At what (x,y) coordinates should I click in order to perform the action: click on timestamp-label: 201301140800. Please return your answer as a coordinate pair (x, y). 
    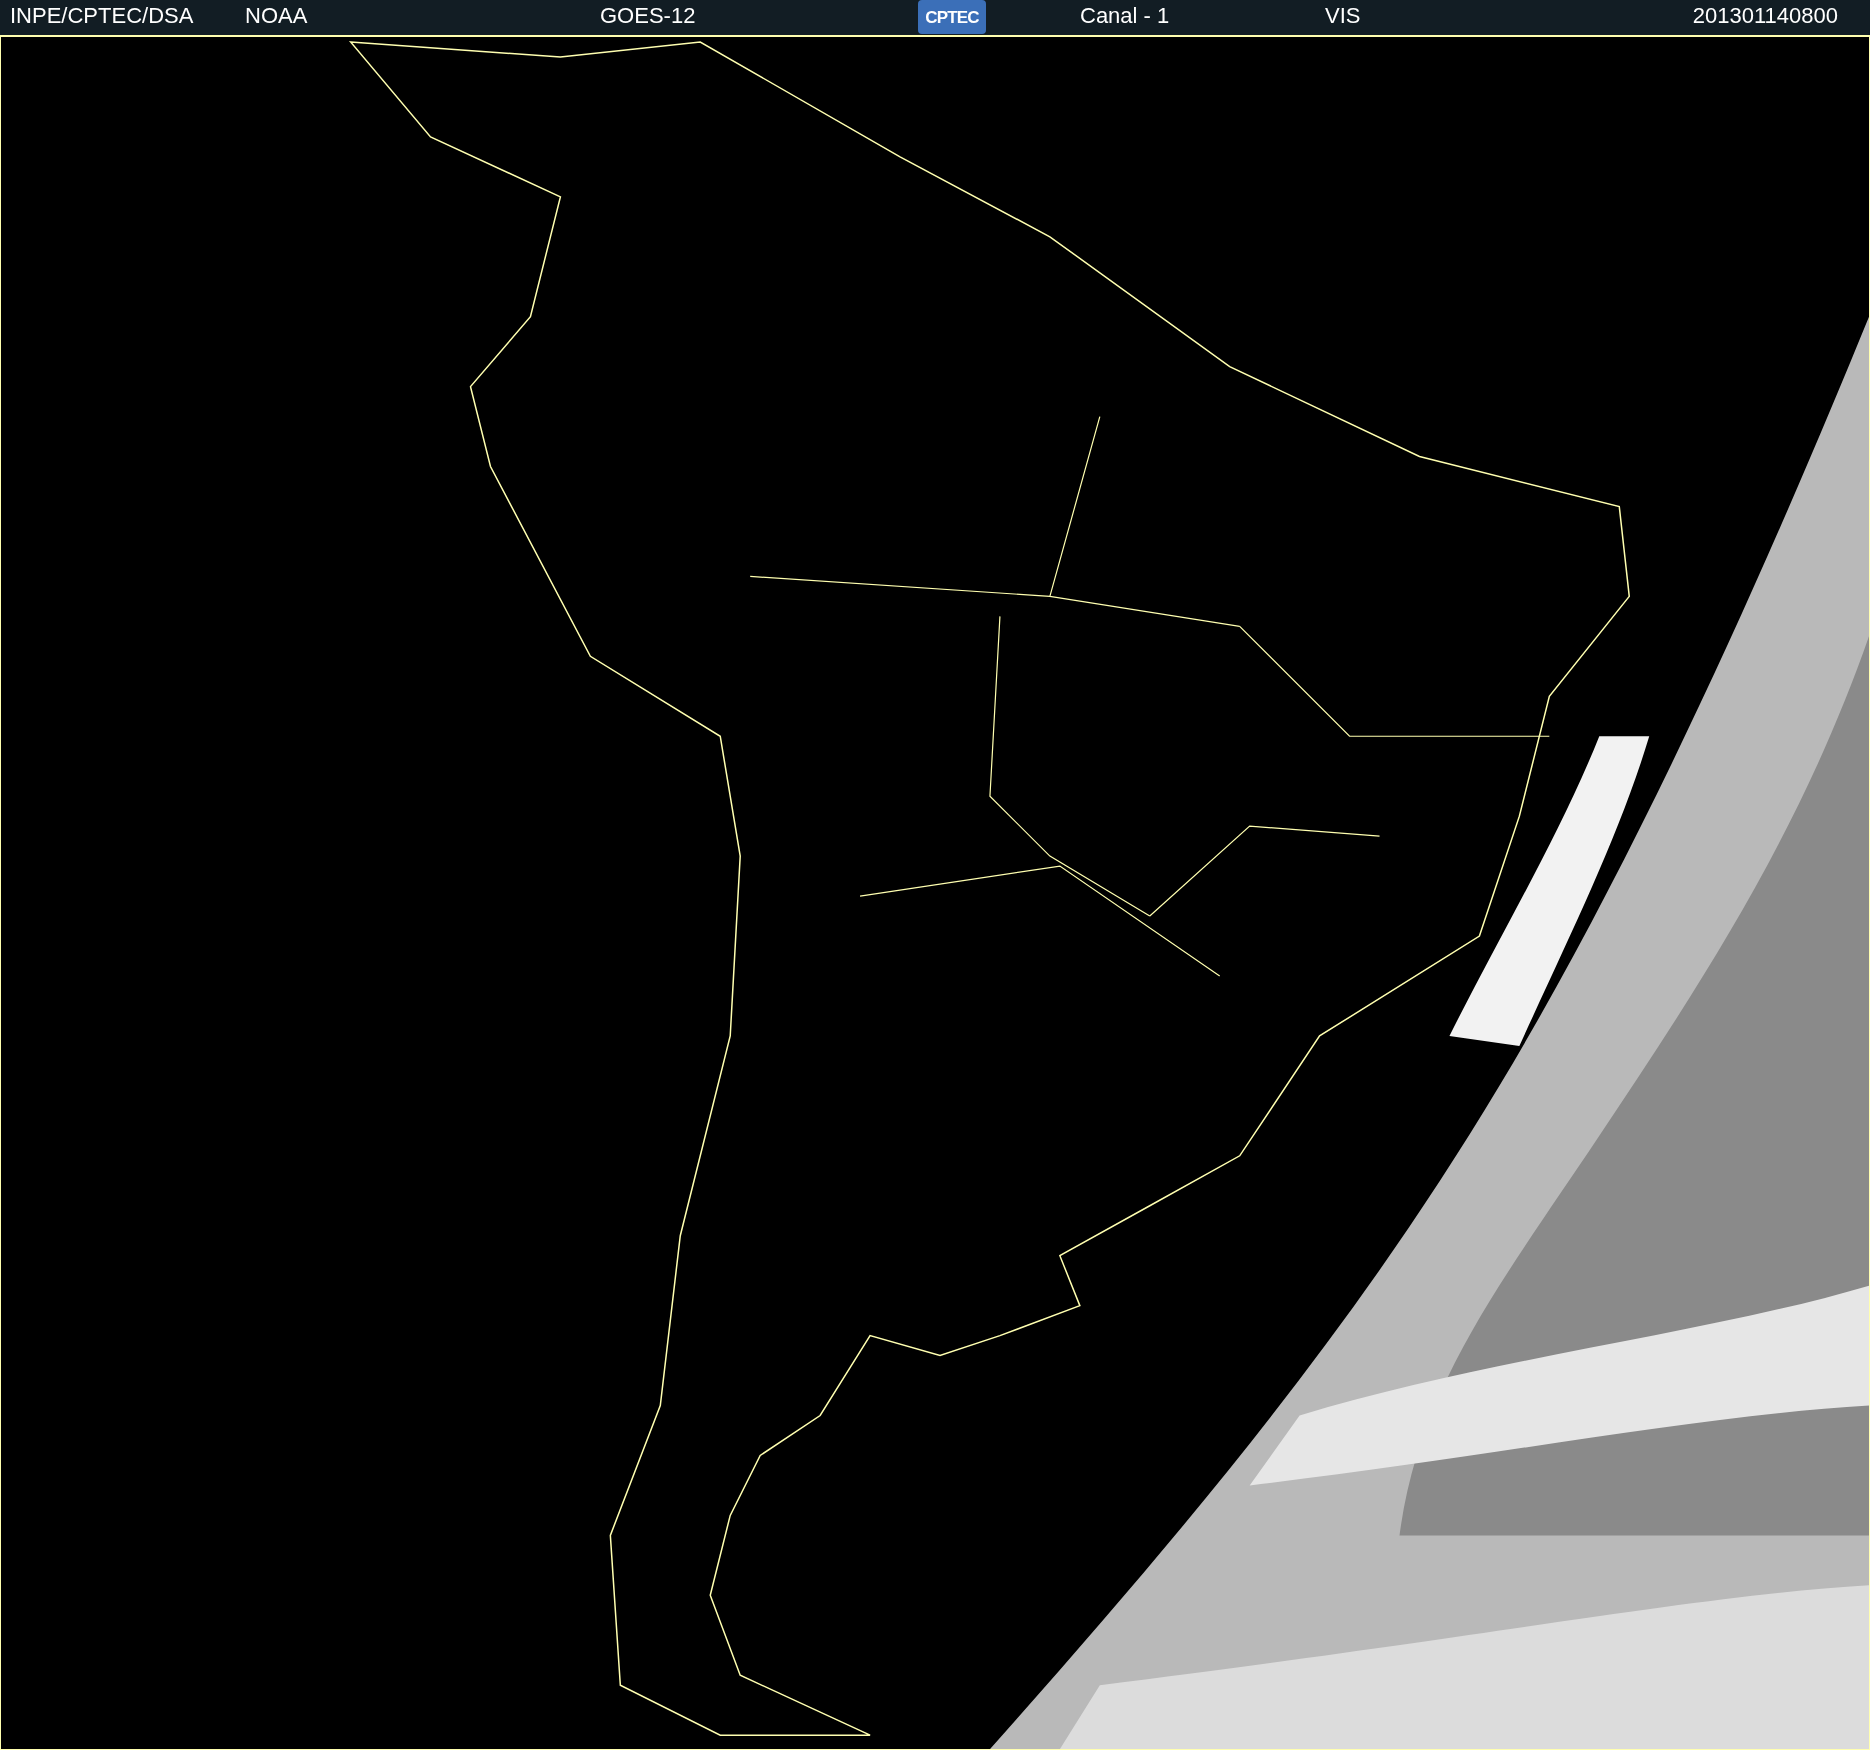
    Looking at the image, I should click on (1765, 15).